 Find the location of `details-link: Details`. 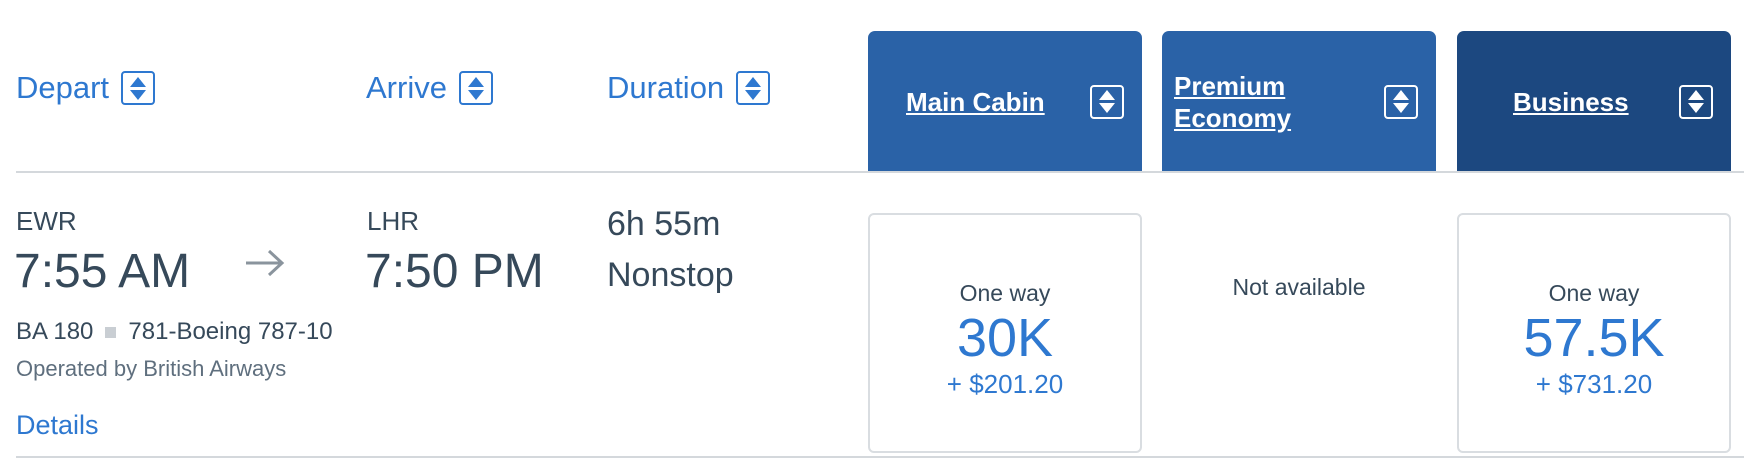

details-link: Details is located at coordinates (57, 425).